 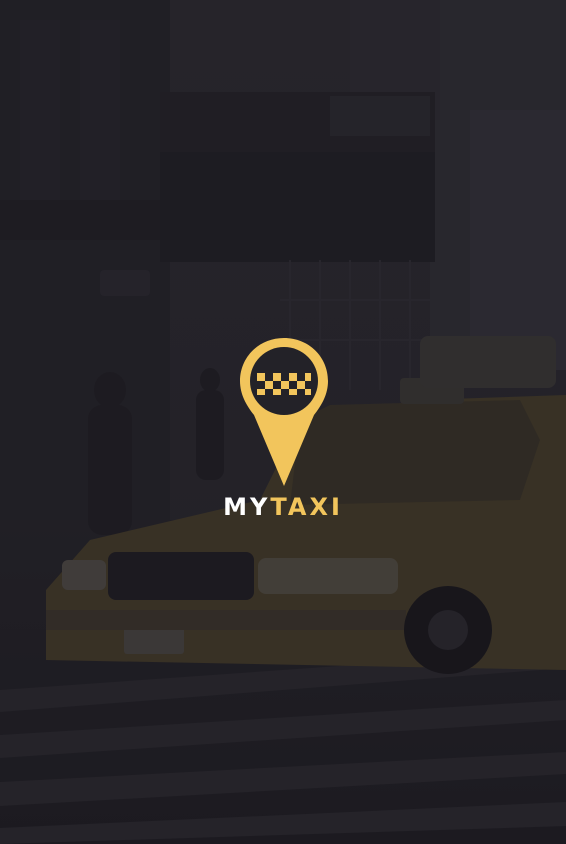 I want to click on app-name-suffix: TAXI, so click(x=306, y=507).